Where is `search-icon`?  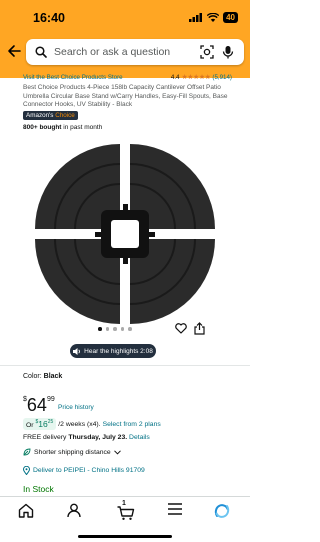 search-icon is located at coordinates (41, 52).